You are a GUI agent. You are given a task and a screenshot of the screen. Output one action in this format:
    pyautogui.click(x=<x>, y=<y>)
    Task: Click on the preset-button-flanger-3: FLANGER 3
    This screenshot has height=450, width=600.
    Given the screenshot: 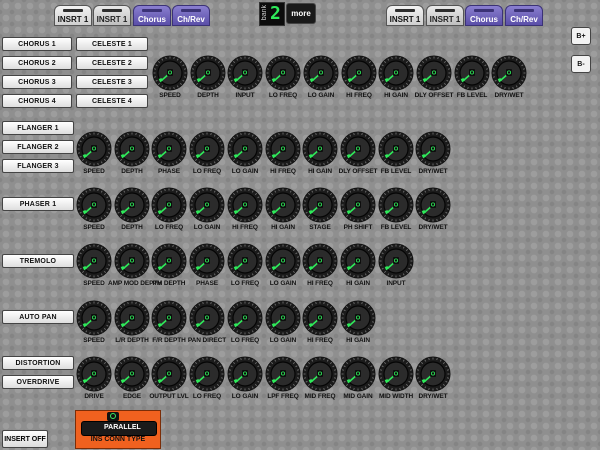 What is the action you would take?
    pyautogui.click(x=38, y=166)
    